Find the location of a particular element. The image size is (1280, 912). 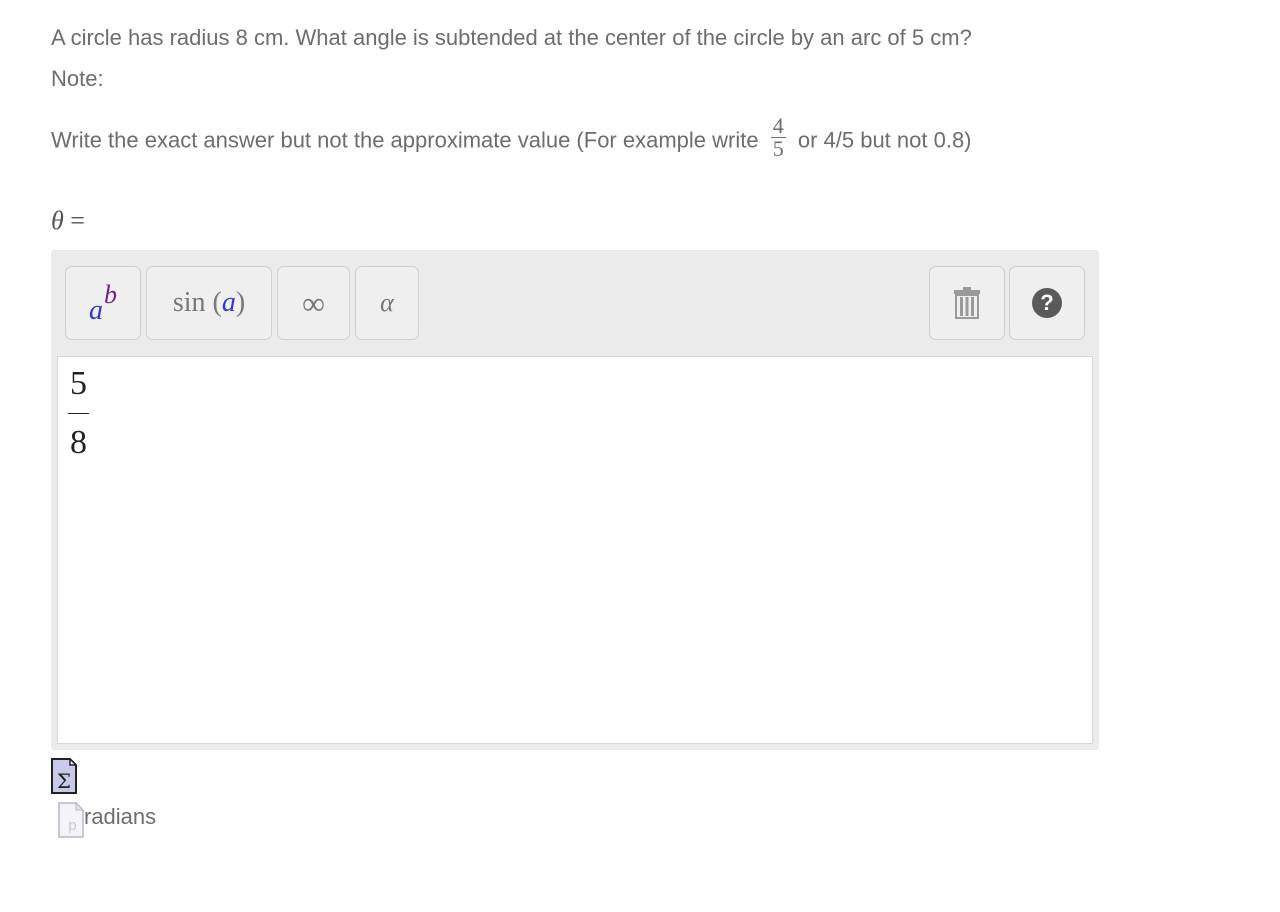

trig-func-label: sin is located at coordinates (189, 302).